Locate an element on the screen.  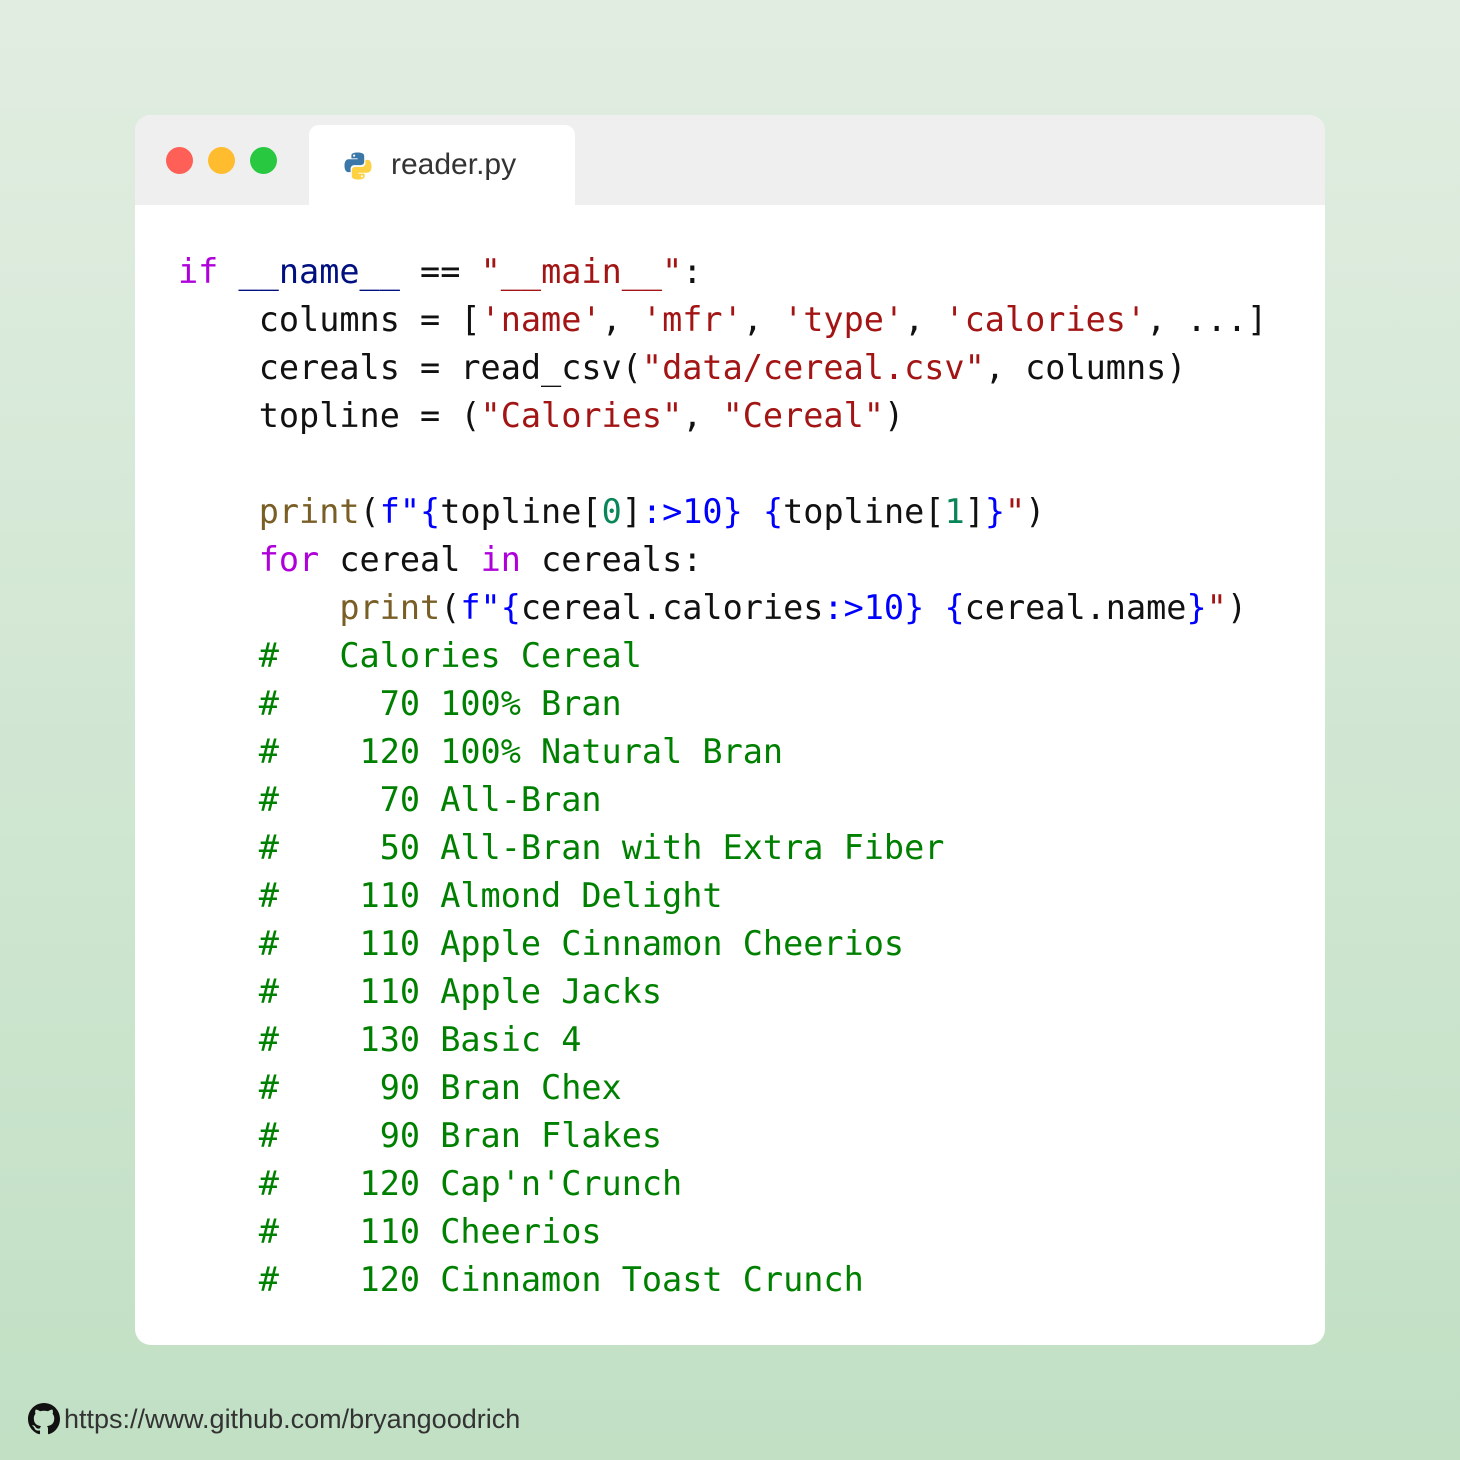
comment-text: # 110 Cheerios is located at coordinates (430, 1231).